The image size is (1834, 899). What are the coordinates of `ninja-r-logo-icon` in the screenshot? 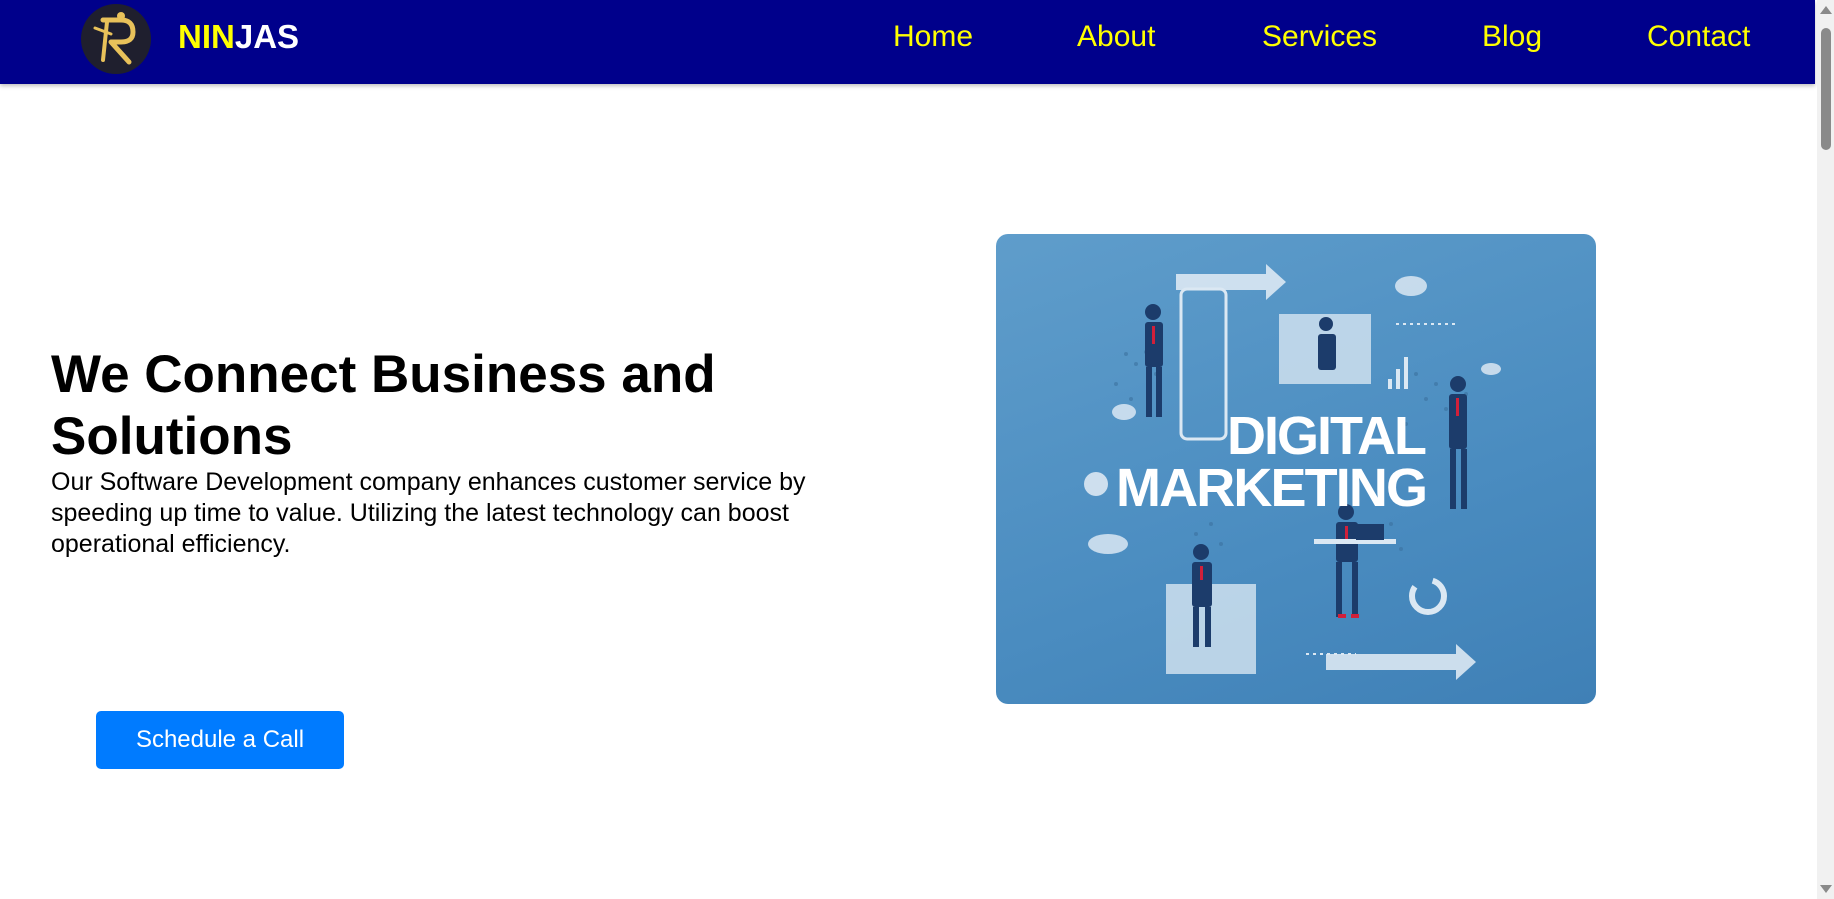 It's located at (114, 38).